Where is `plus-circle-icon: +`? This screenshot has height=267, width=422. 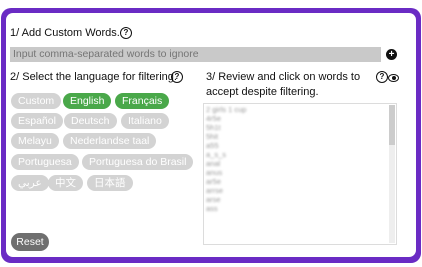 plus-circle-icon: + is located at coordinates (391, 54).